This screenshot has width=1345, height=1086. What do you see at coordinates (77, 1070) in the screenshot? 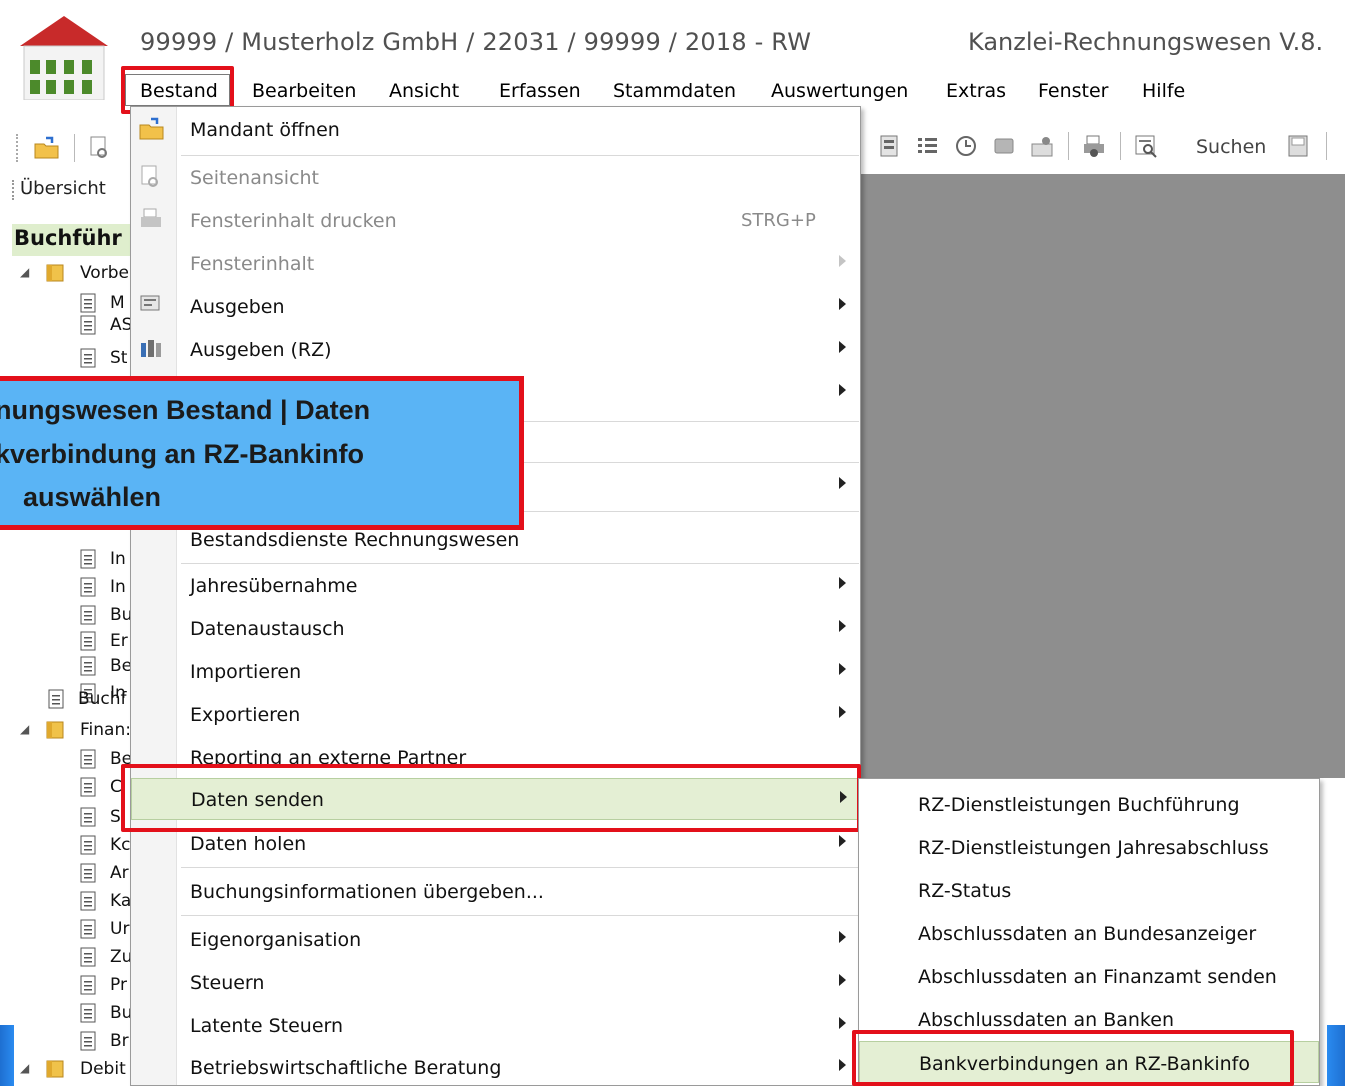
I see `tree-folder: ◢ Debit` at bounding box center [77, 1070].